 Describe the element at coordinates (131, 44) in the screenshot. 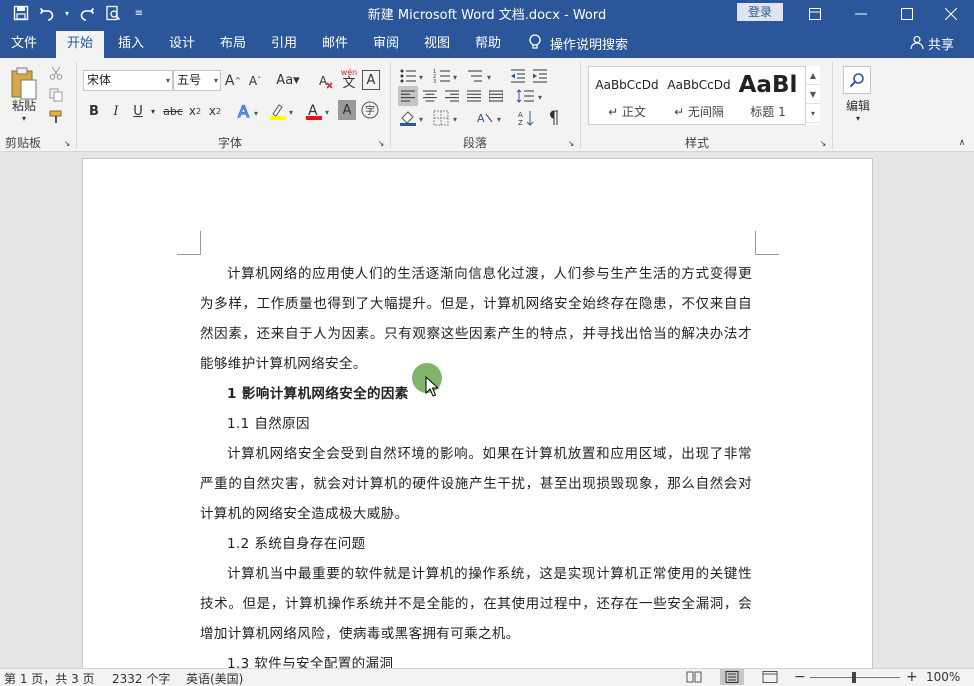

I see `tab-insert: 插入` at that location.